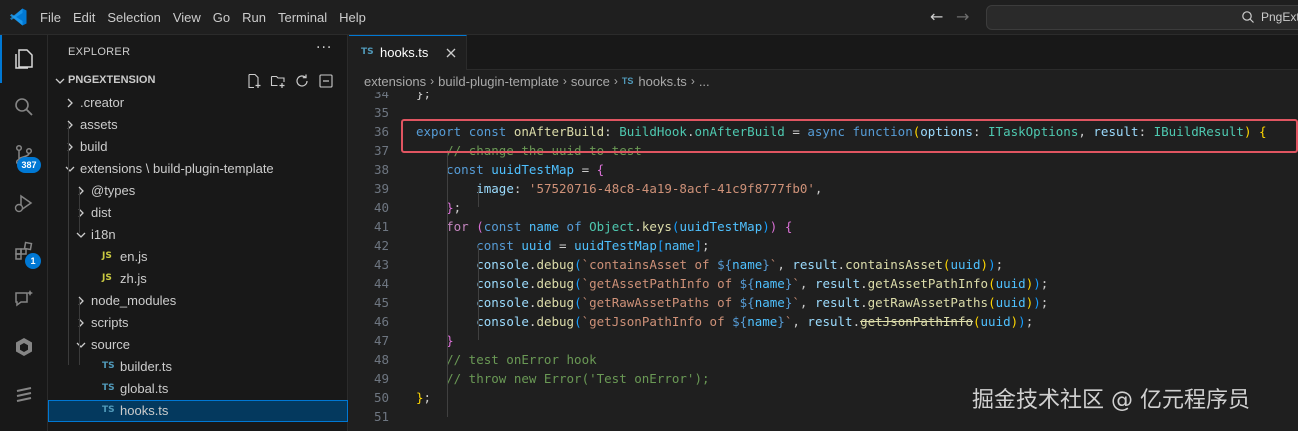  I want to click on vscode-logo-icon, so click(18, 17).